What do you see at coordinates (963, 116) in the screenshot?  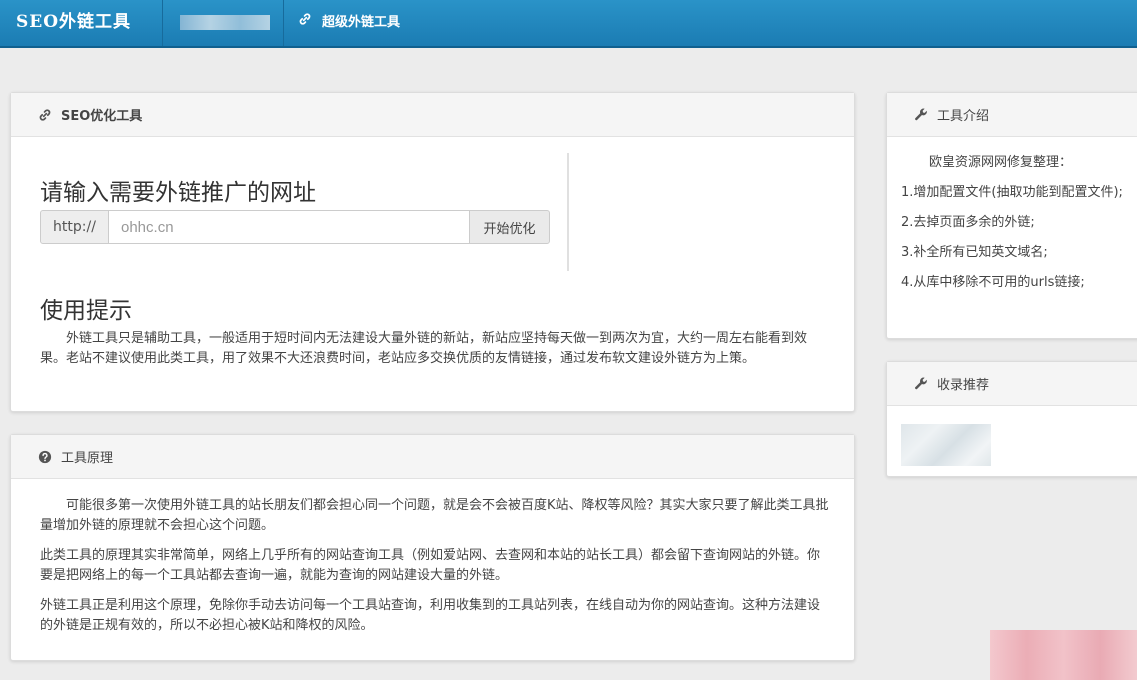 I see `panel-title: 工具介绍` at bounding box center [963, 116].